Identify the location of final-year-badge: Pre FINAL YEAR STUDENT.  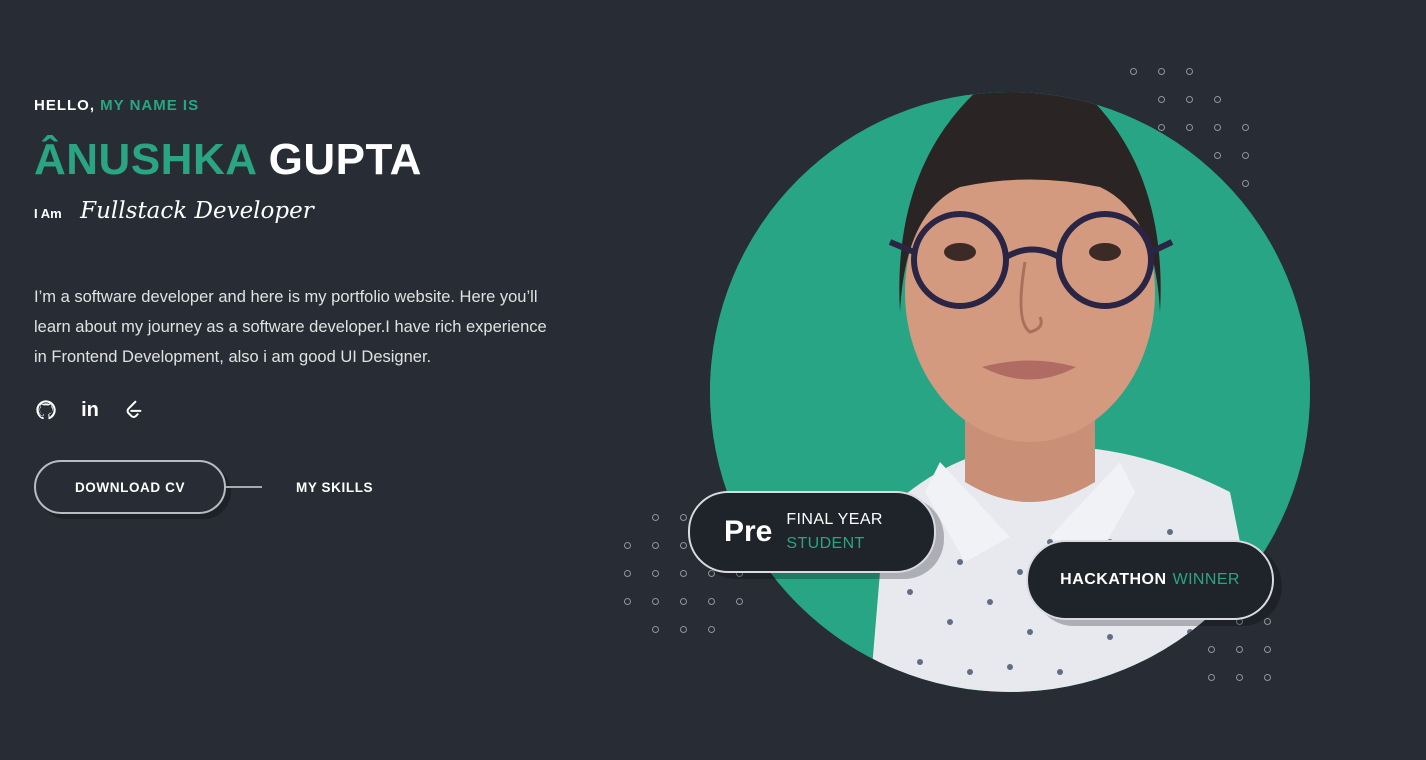
(812, 532).